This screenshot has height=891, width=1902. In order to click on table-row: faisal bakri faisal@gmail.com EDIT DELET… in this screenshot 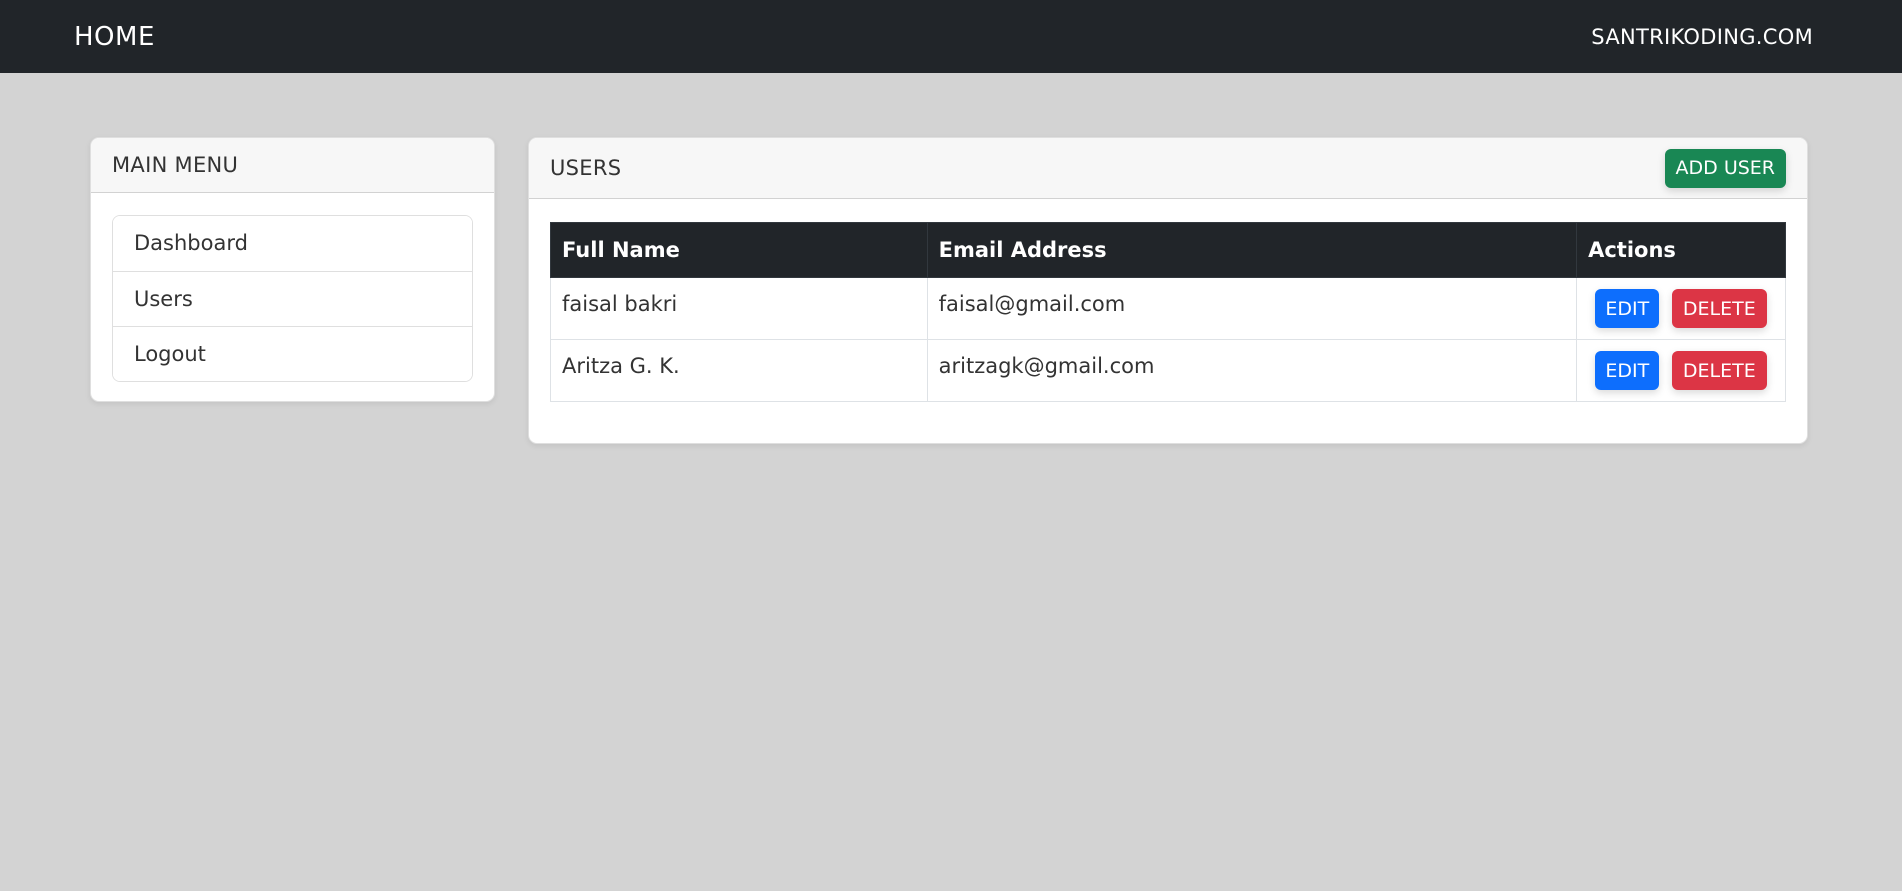, I will do `click(1168, 308)`.